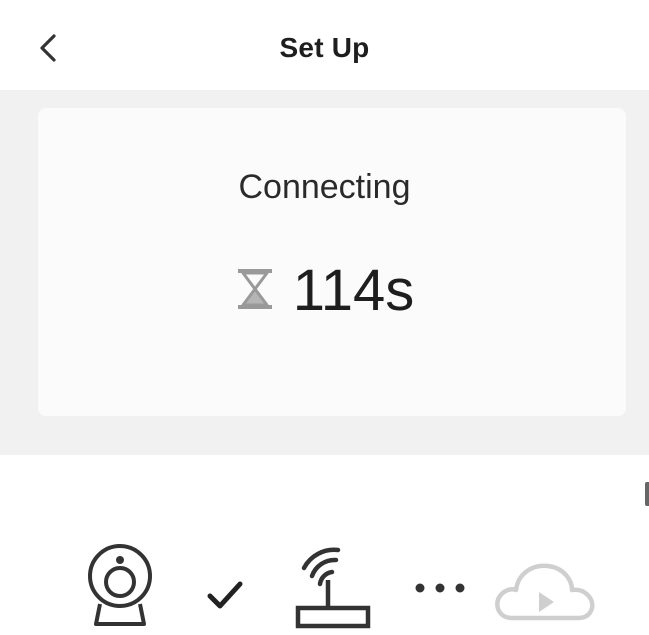 Image resolution: width=649 pixels, height=635 pixels. I want to click on cloud-play-icon, so click(545, 592).